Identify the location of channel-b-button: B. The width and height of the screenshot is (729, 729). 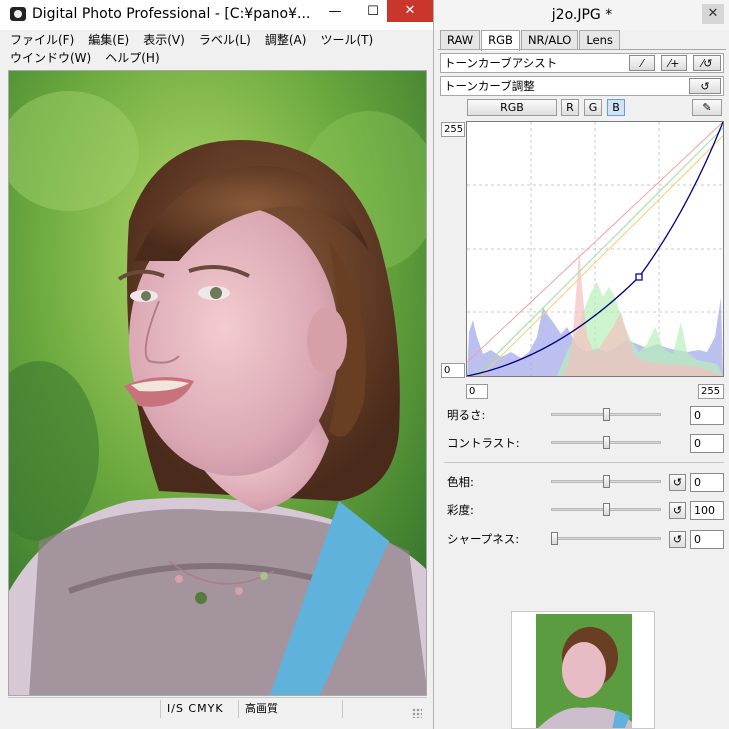
(616, 107).